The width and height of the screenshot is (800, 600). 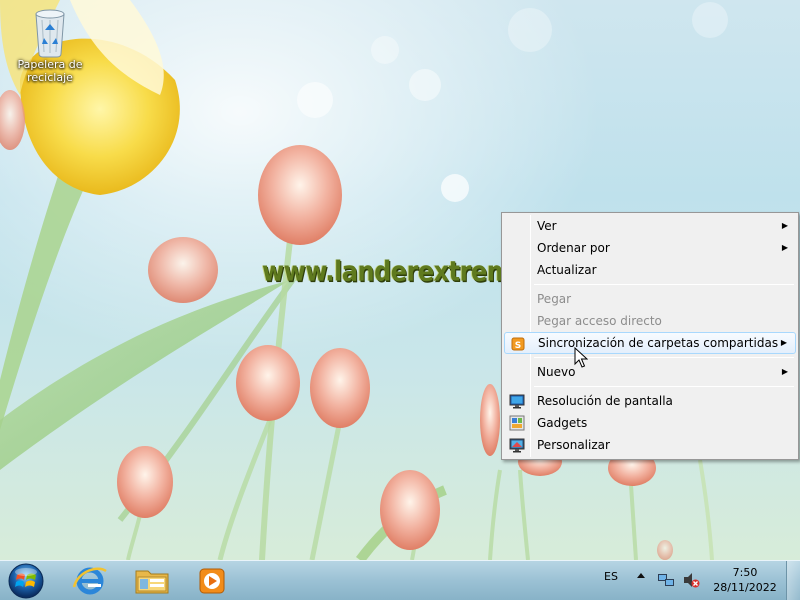 What do you see at coordinates (50, 71) in the screenshot?
I see `recycle-bin-label: Papelera de reciclaje` at bounding box center [50, 71].